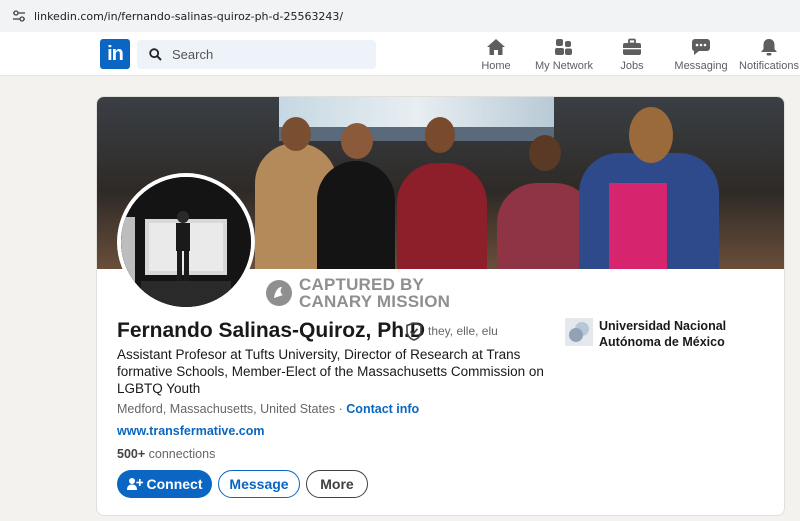 The image size is (800, 521). What do you see at coordinates (663, 334) in the screenshot?
I see `university-name: Universidad Nacional Autónoma de México` at bounding box center [663, 334].